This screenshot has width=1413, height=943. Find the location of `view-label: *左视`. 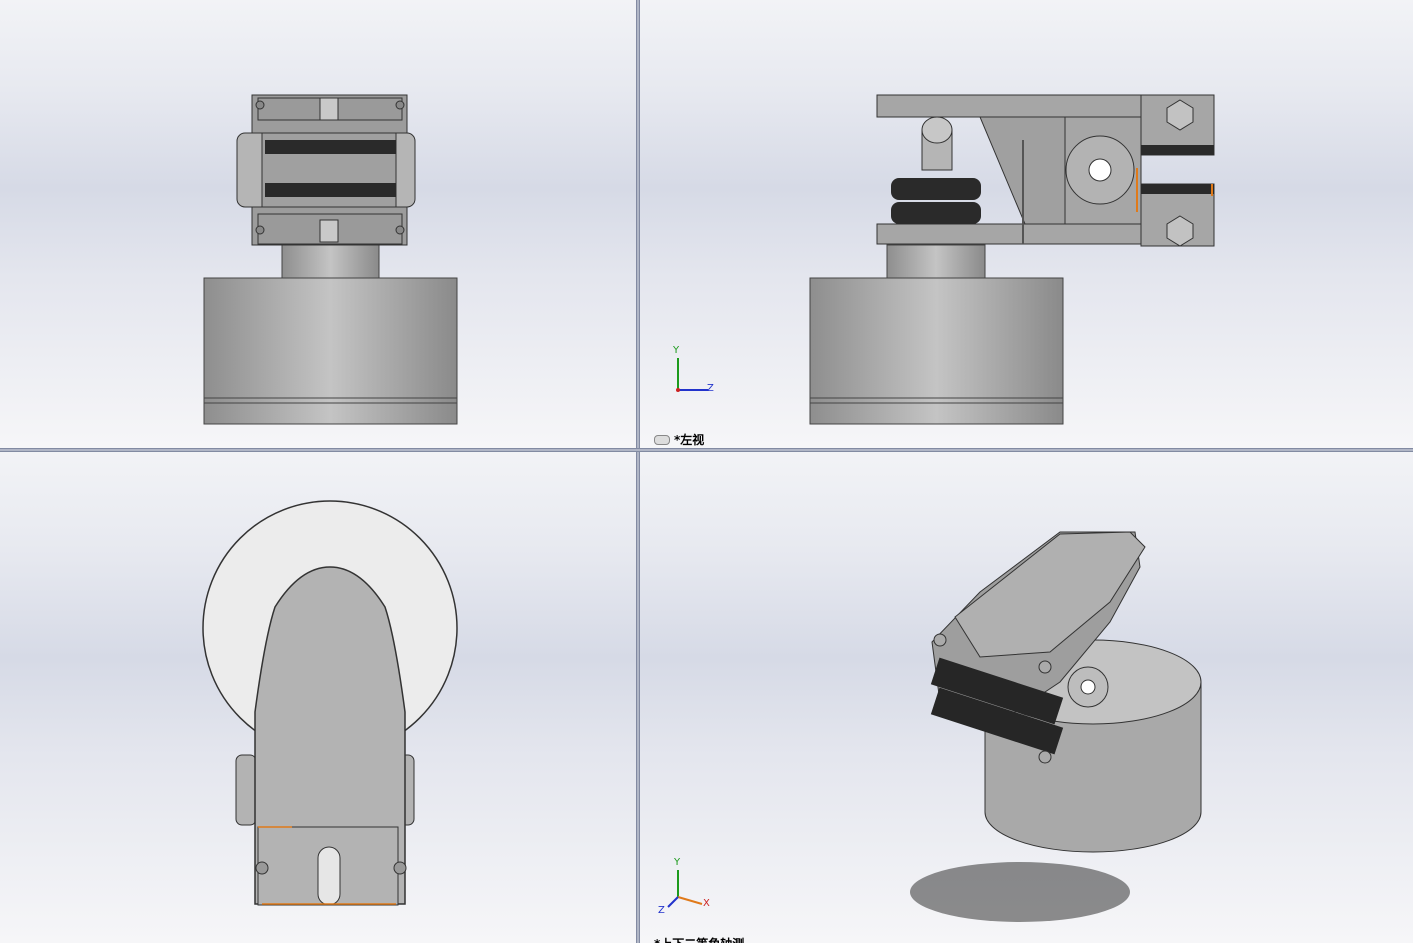

view-label: *左视 is located at coordinates (679, 439).